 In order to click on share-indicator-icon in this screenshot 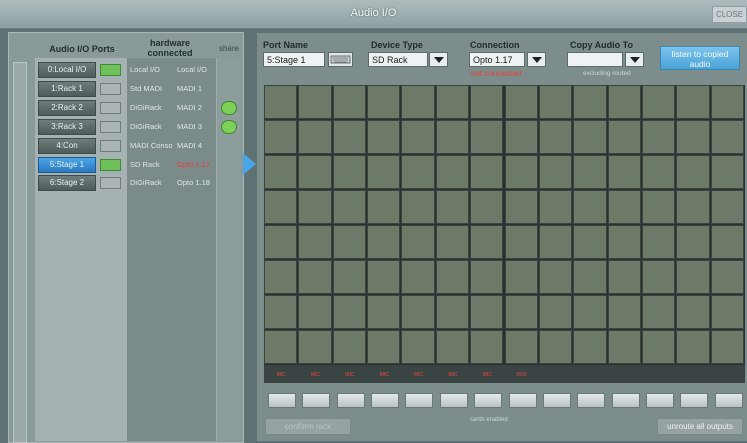, I will do `click(229, 127)`.